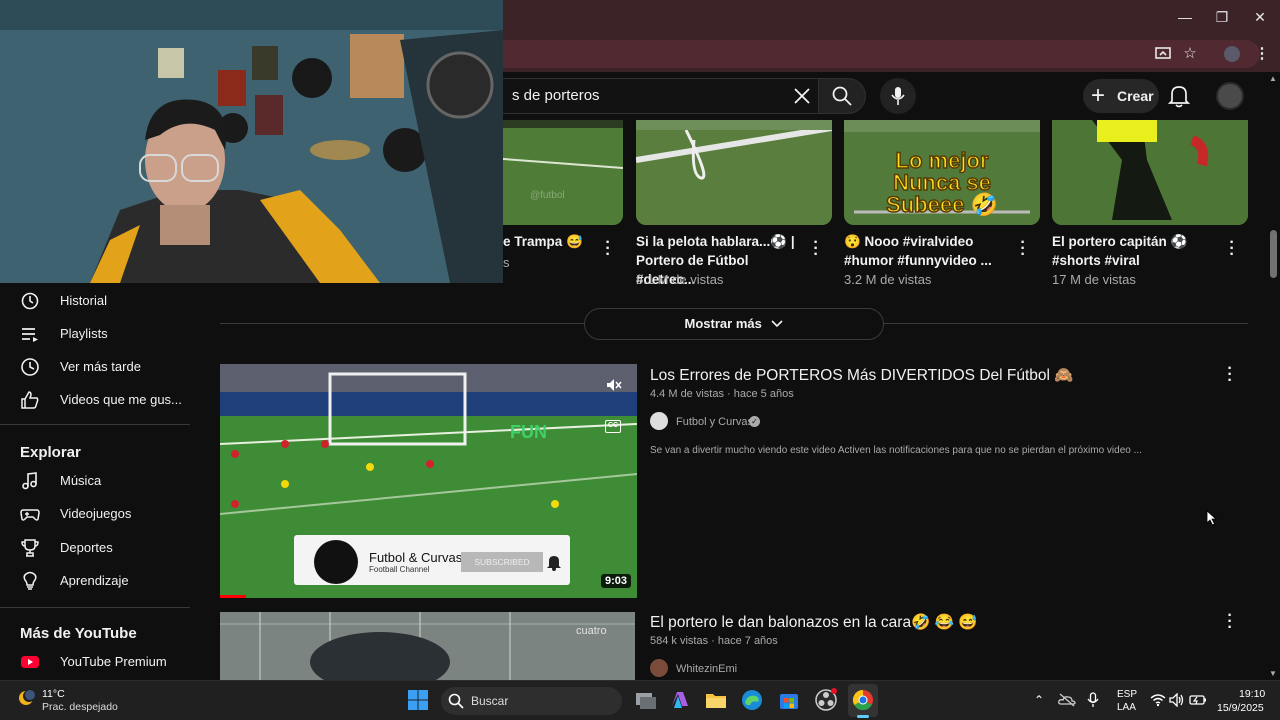  What do you see at coordinates (53, 694) in the screenshot?
I see `weather-temperature: 11°C` at bounding box center [53, 694].